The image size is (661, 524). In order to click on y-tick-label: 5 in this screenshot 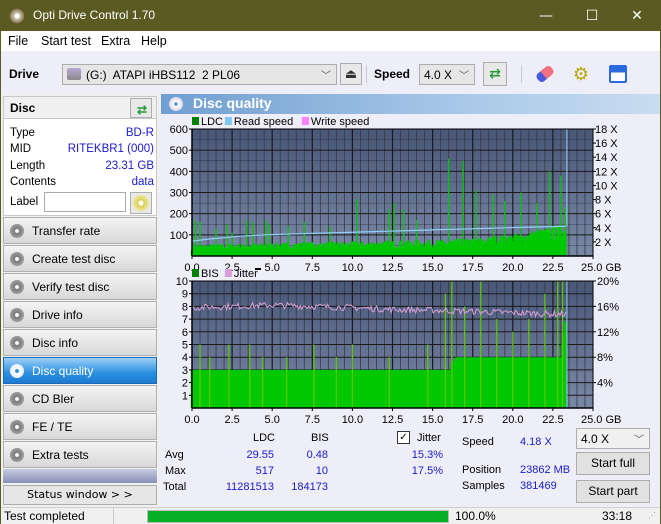, I will do `click(185, 346)`.